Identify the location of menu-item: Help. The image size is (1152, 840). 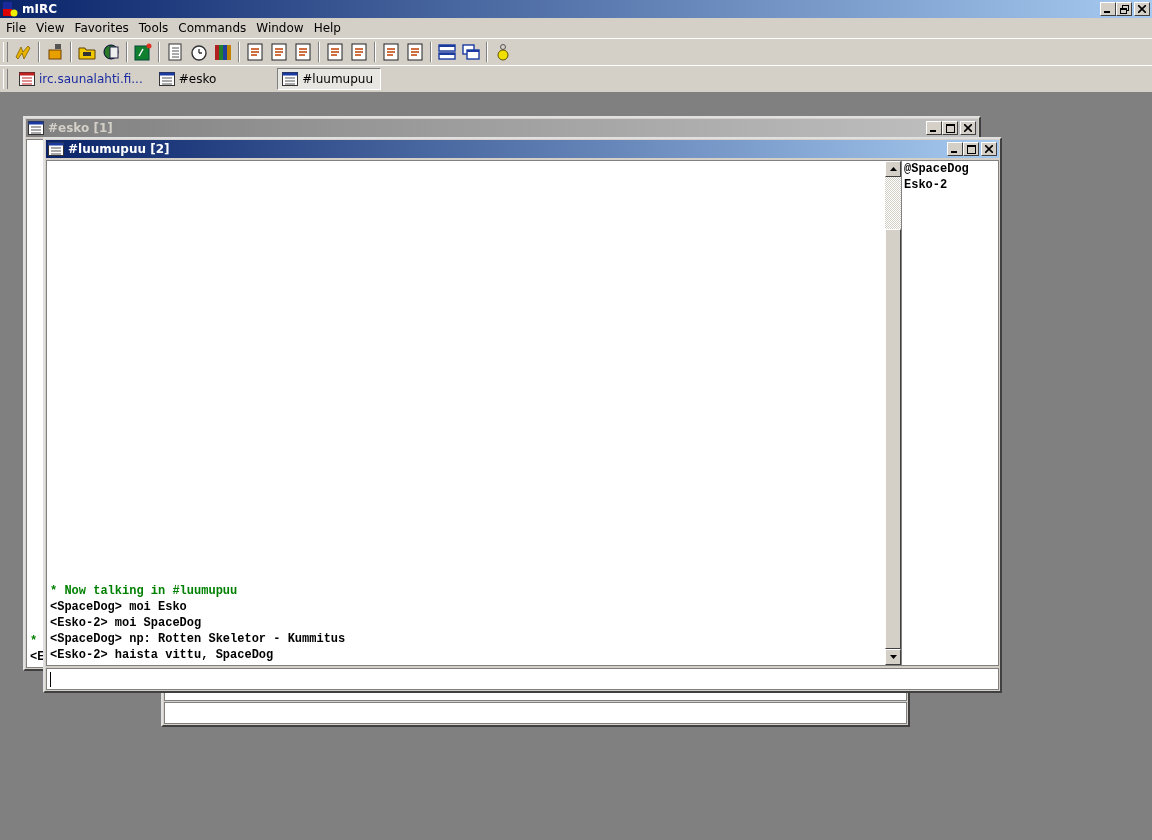
(327, 28).